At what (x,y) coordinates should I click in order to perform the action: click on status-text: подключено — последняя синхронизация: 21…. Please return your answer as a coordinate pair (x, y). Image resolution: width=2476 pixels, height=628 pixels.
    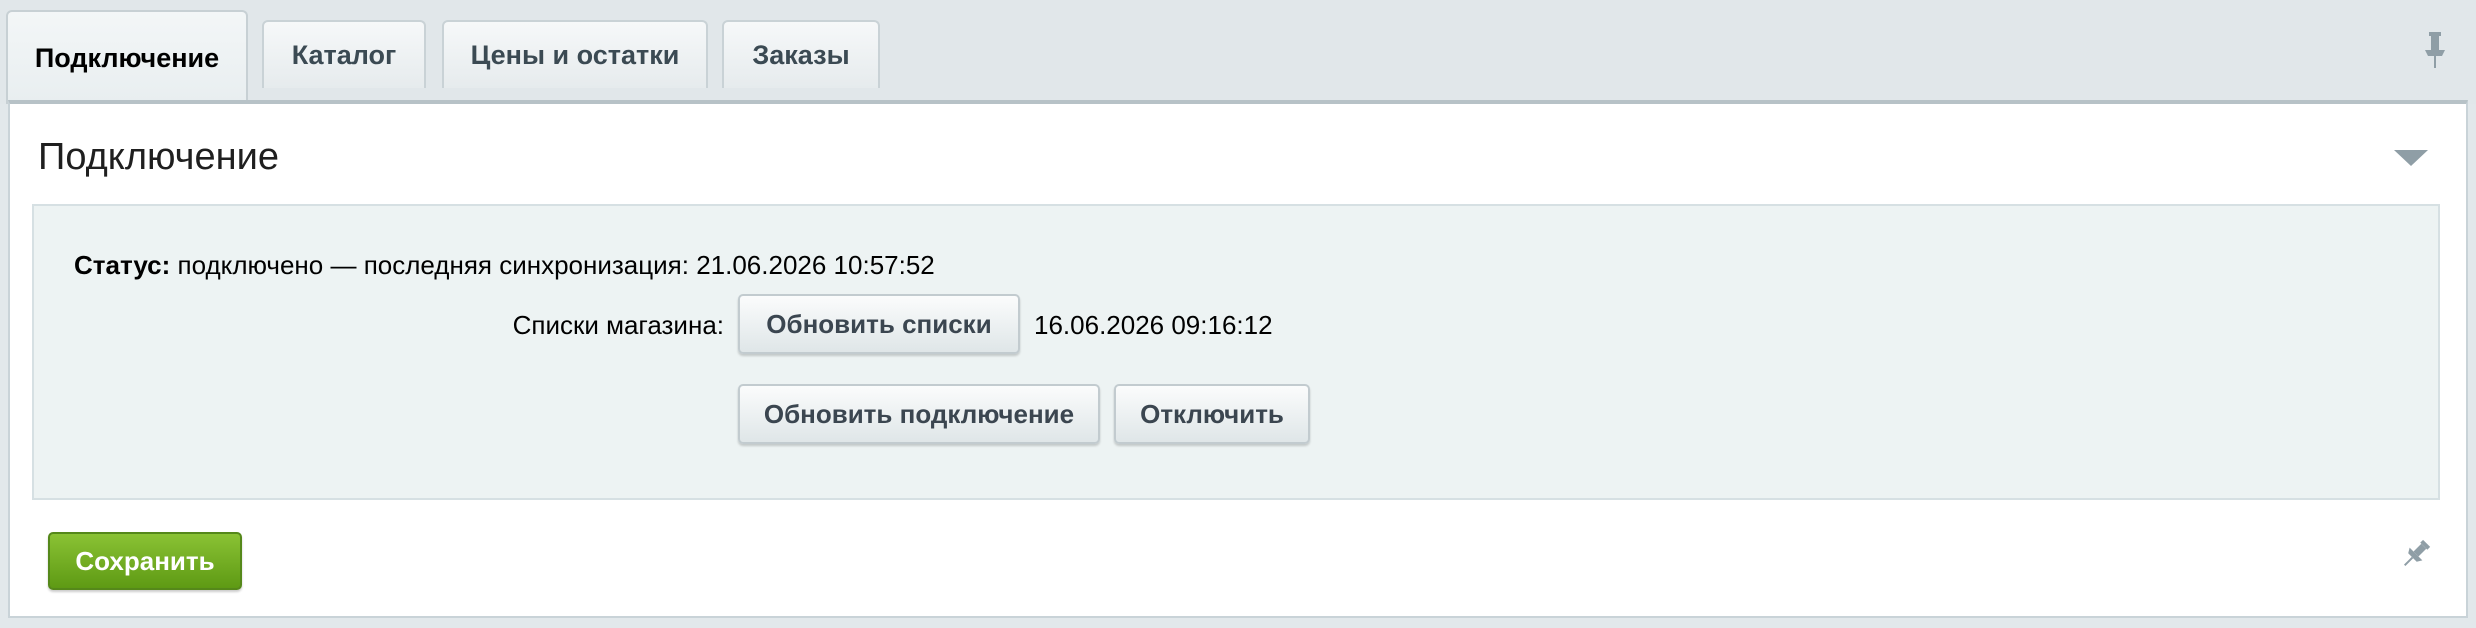
    Looking at the image, I should click on (556, 265).